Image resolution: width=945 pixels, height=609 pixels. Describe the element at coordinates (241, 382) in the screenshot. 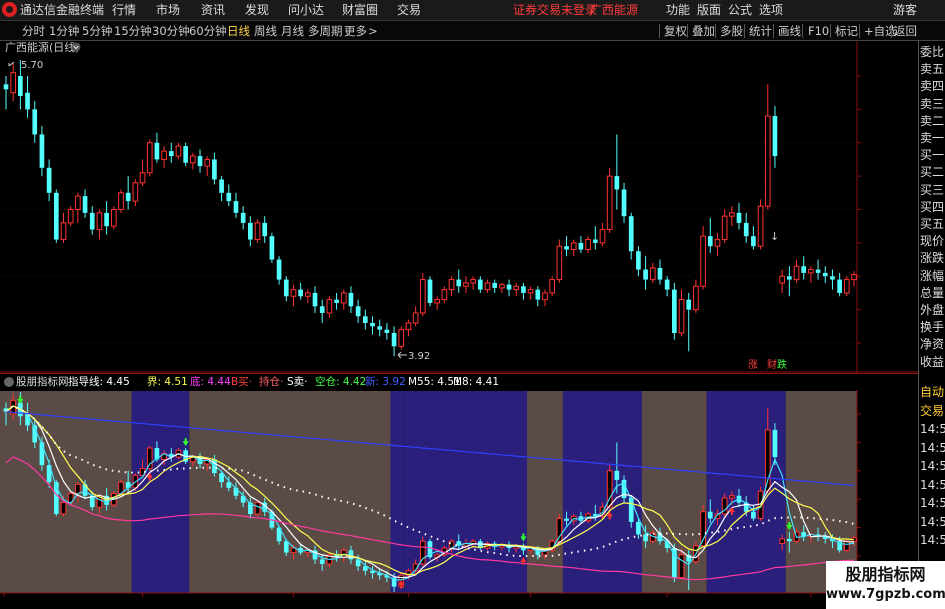

I see `indicator-item: B买·` at that location.